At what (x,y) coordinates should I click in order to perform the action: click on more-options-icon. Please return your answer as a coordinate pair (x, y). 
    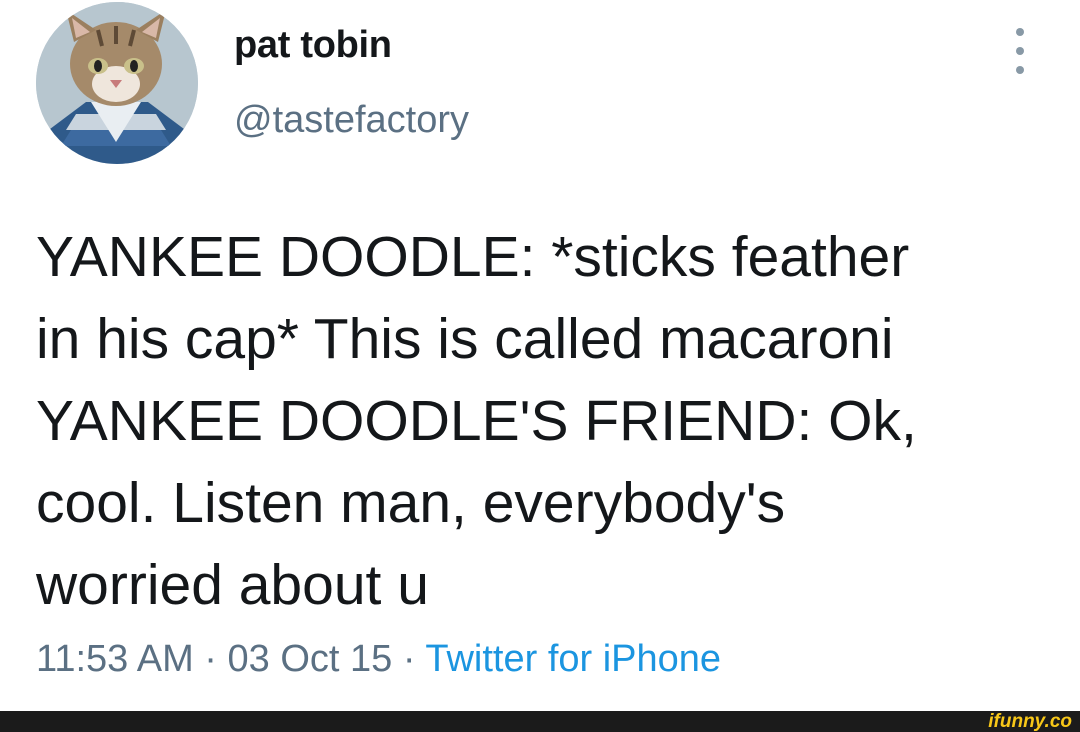
    Looking at the image, I should click on (1020, 51).